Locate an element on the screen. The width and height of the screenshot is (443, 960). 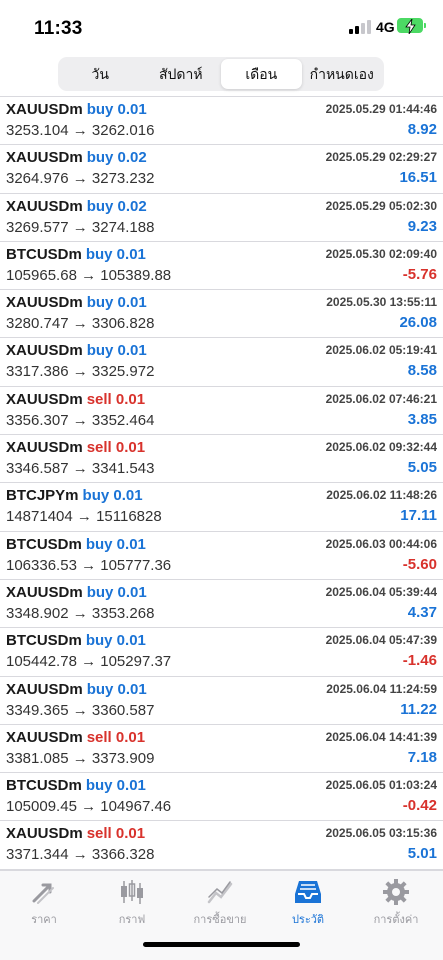
trade-profit: -5.76 is located at coordinates (419, 274).